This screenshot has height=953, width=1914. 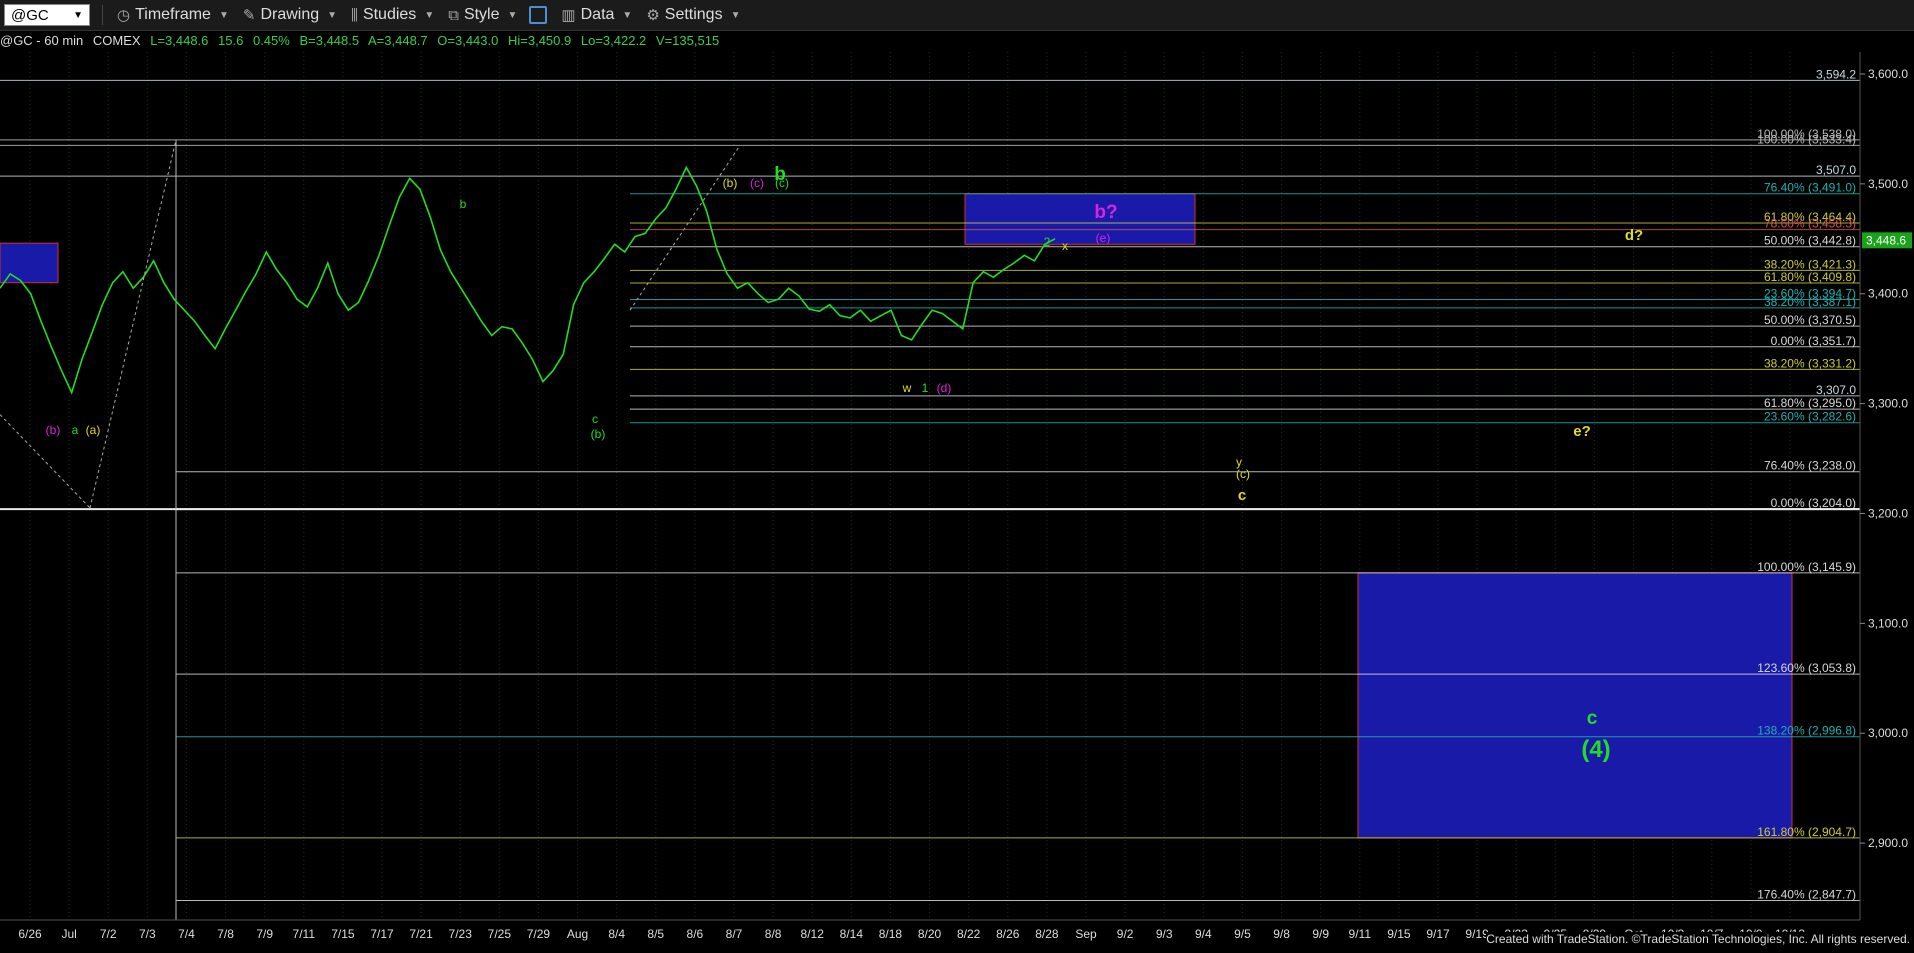 What do you see at coordinates (225, 934) in the screenshot?
I see `x-tick-label: 7/8` at bounding box center [225, 934].